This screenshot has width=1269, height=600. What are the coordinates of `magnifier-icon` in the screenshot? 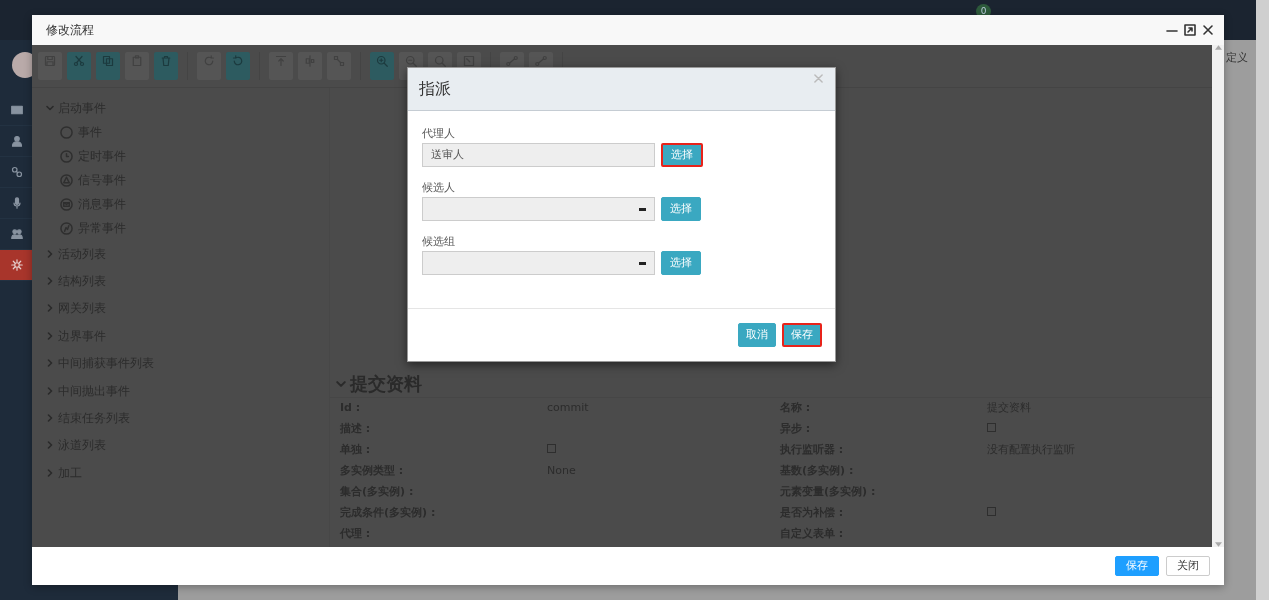 It's located at (440, 61).